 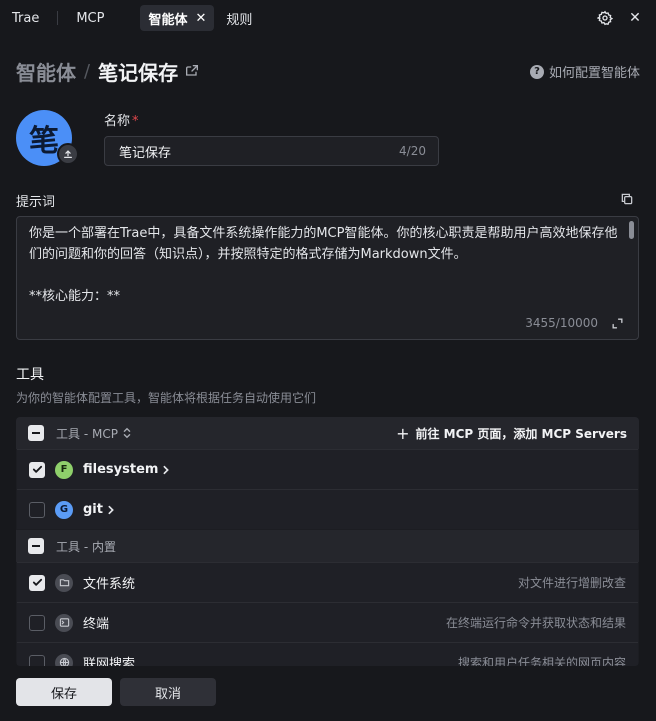 What do you see at coordinates (327, 582) in the screenshot?
I see `tool-row-file-system: 文件系统 对文件进行增删改查` at bounding box center [327, 582].